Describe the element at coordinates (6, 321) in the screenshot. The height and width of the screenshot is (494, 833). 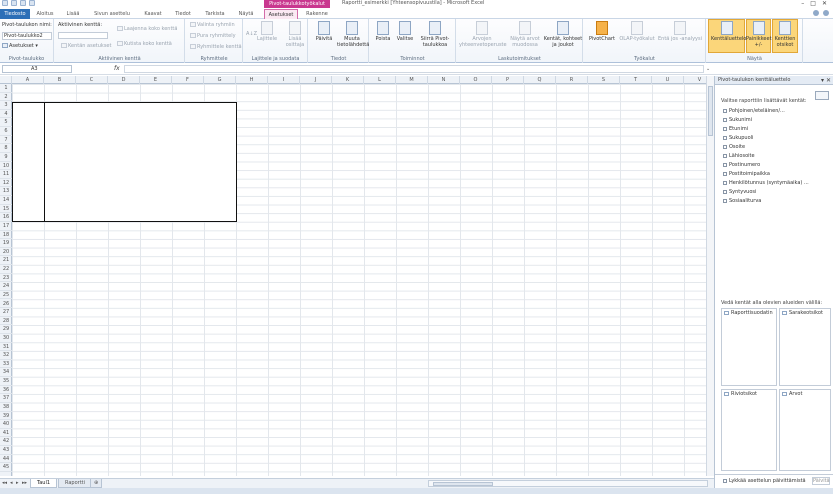
I see `row-header: 28` at that location.